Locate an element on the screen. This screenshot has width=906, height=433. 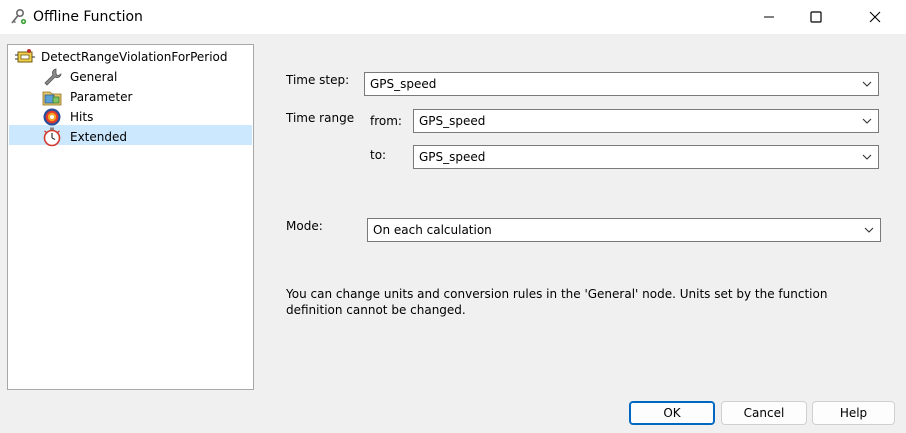
maximize-icon is located at coordinates (816, 17).